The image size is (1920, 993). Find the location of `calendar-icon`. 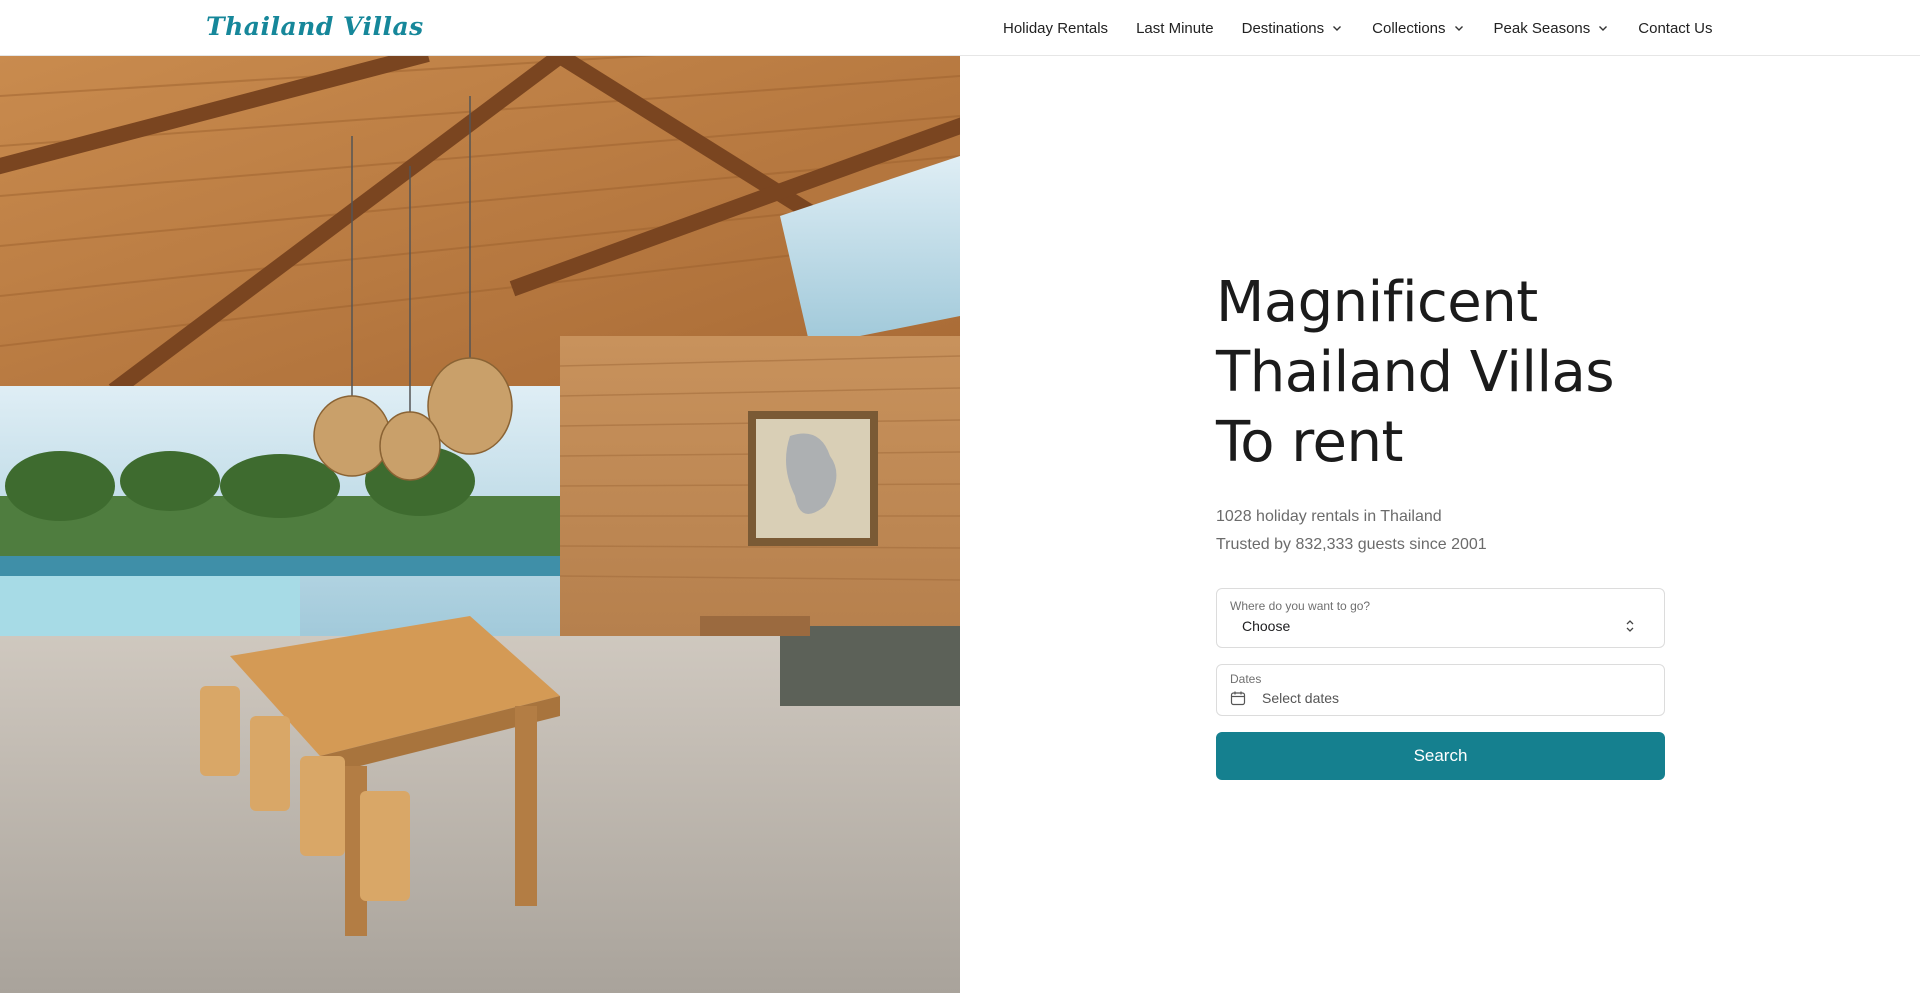

calendar-icon is located at coordinates (1238, 698).